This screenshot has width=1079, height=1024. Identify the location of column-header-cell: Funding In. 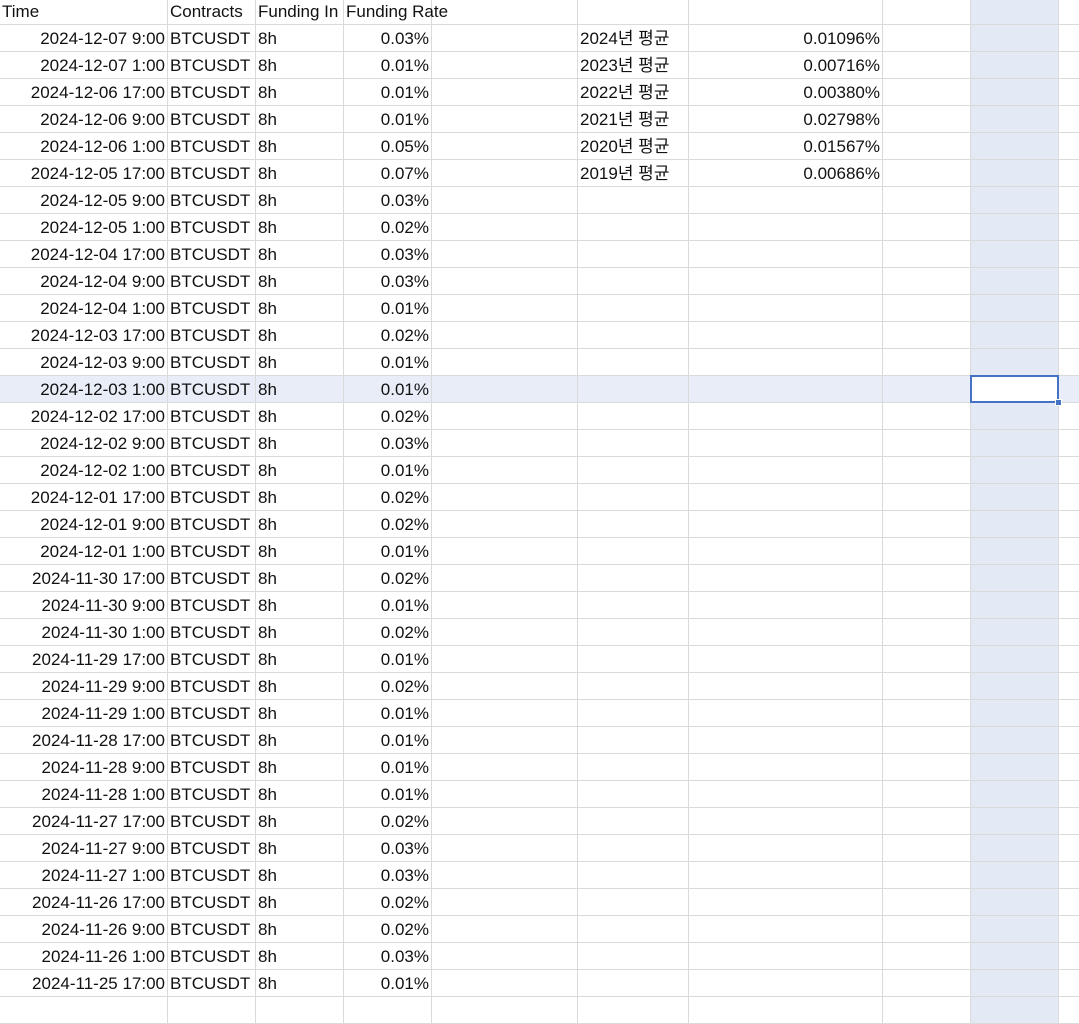
(300, 12).